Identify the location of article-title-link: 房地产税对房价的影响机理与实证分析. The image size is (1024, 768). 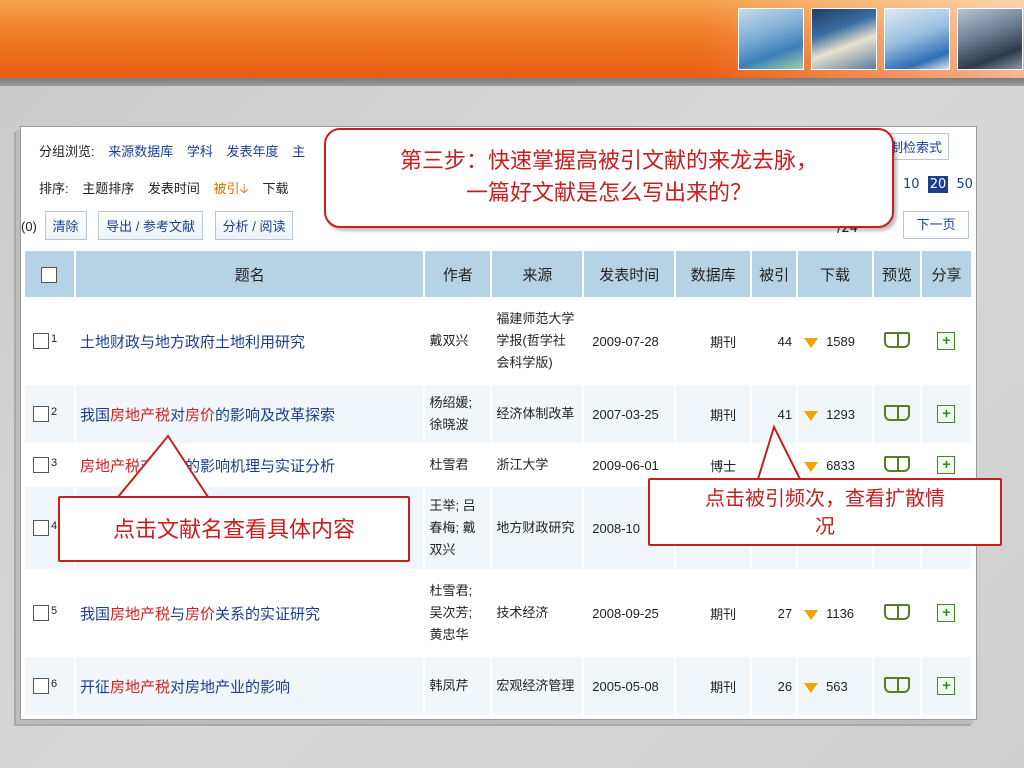
(207, 466).